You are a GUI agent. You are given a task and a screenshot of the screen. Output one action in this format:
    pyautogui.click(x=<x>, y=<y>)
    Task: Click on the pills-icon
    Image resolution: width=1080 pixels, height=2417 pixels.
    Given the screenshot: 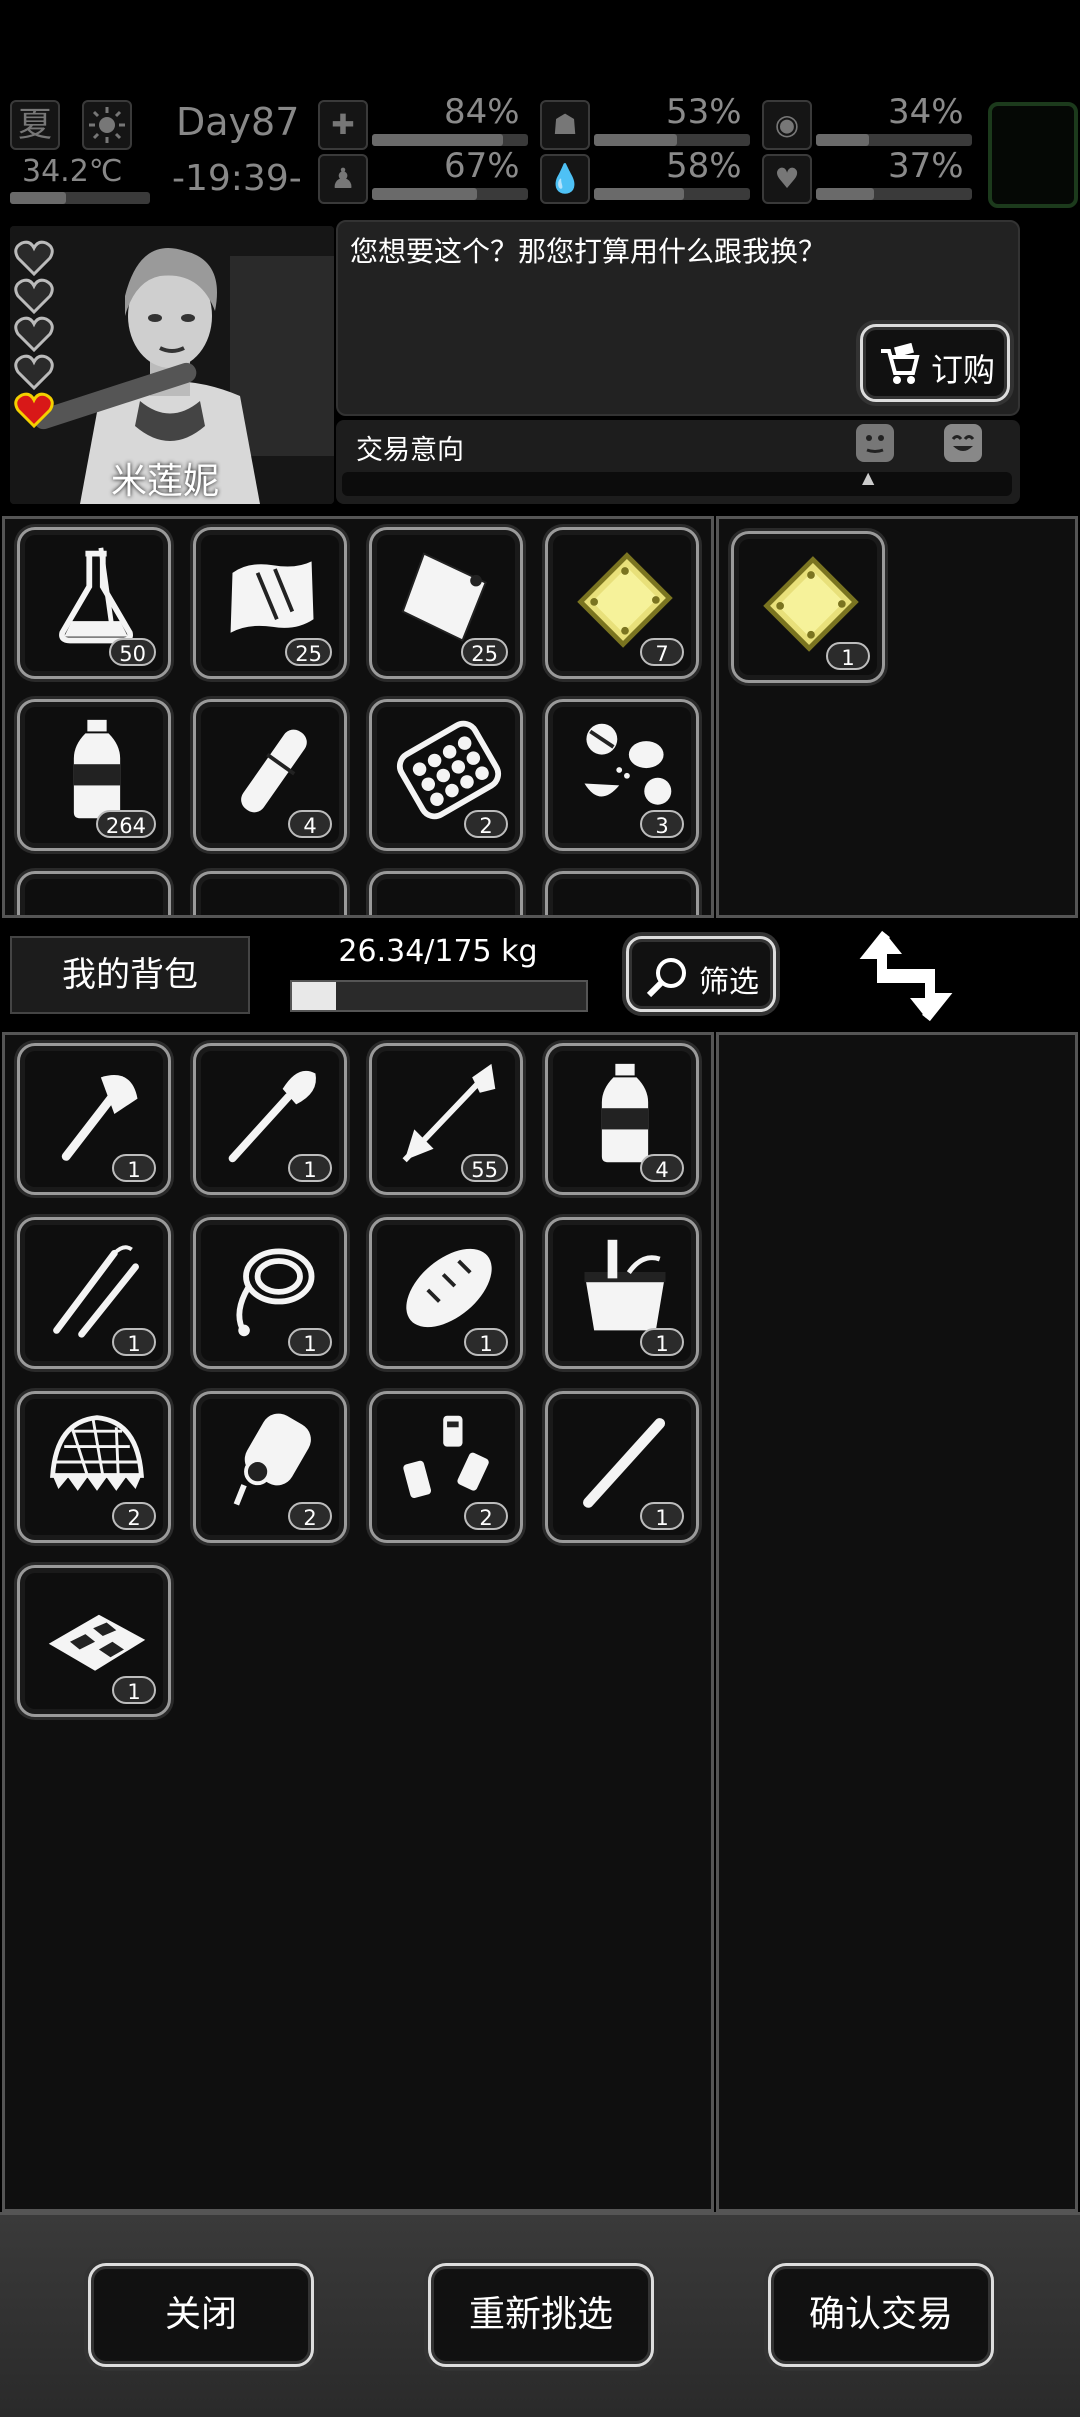 What is the action you would take?
    pyautogui.click(x=628, y=764)
    